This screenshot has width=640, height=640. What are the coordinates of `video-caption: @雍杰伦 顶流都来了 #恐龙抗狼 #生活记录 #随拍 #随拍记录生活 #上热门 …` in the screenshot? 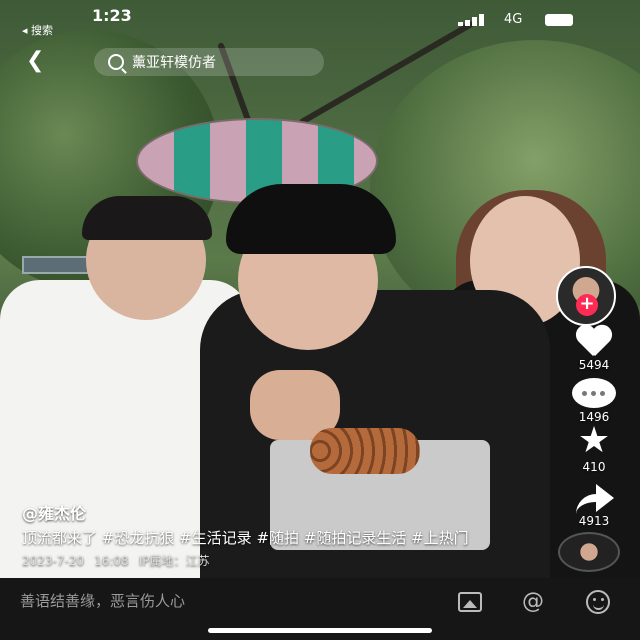 It's located at (257, 534).